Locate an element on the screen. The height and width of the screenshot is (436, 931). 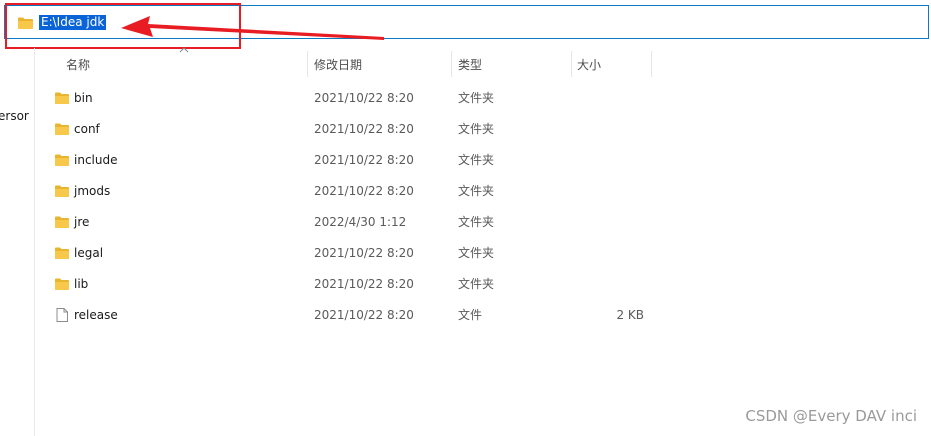
column-header-date: 修改日期 is located at coordinates (338, 64).